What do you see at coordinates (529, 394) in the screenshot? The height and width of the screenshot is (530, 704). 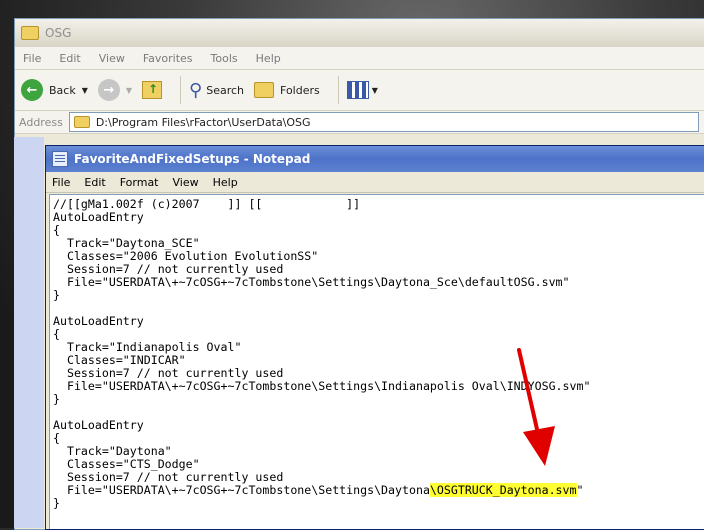 I see `arrow-shaft` at bounding box center [529, 394].